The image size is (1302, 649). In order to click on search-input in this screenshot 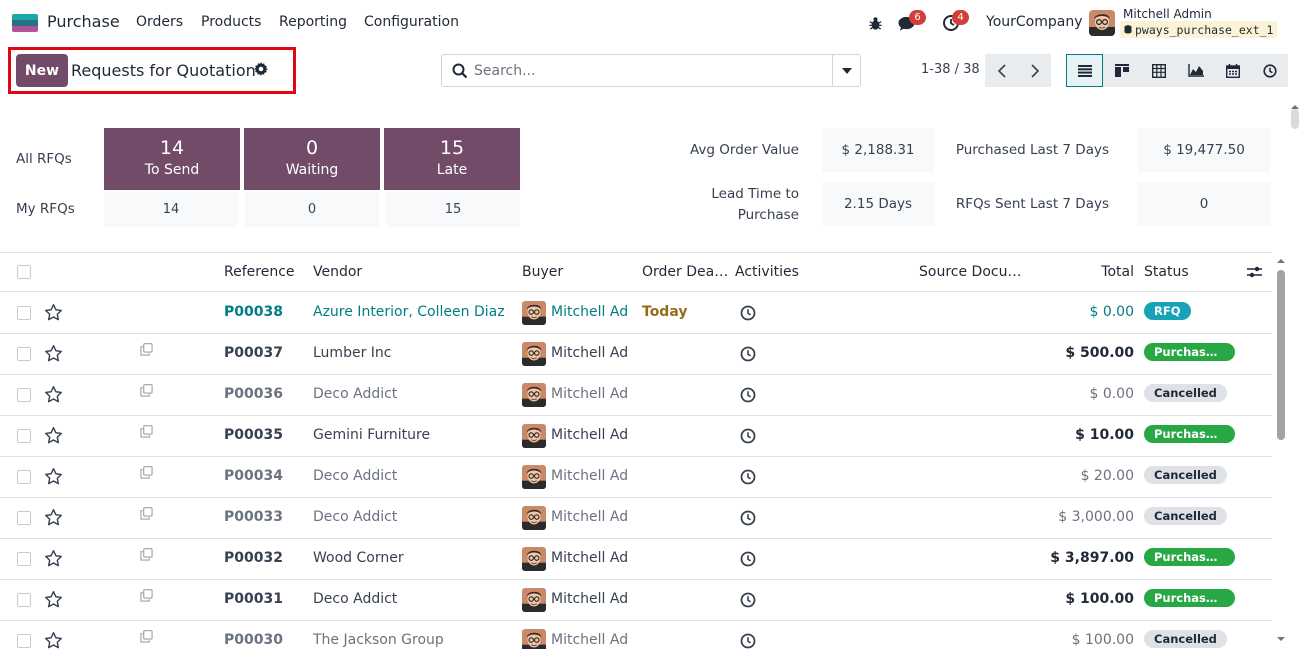, I will do `click(649, 71)`.